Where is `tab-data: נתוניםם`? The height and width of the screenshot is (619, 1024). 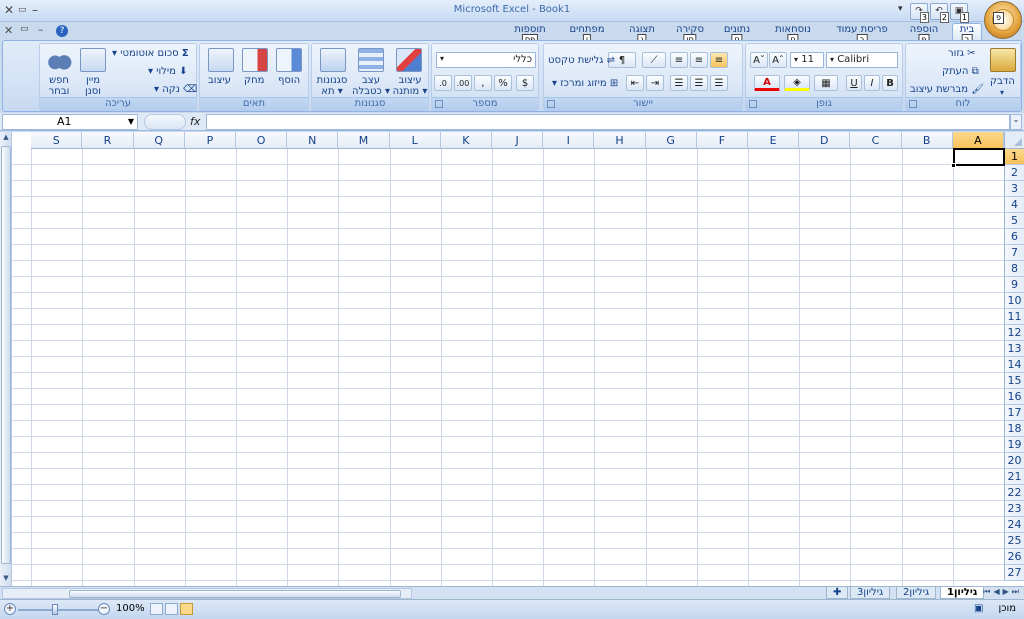
tab-data: נתוניםם is located at coordinates (737, 34).